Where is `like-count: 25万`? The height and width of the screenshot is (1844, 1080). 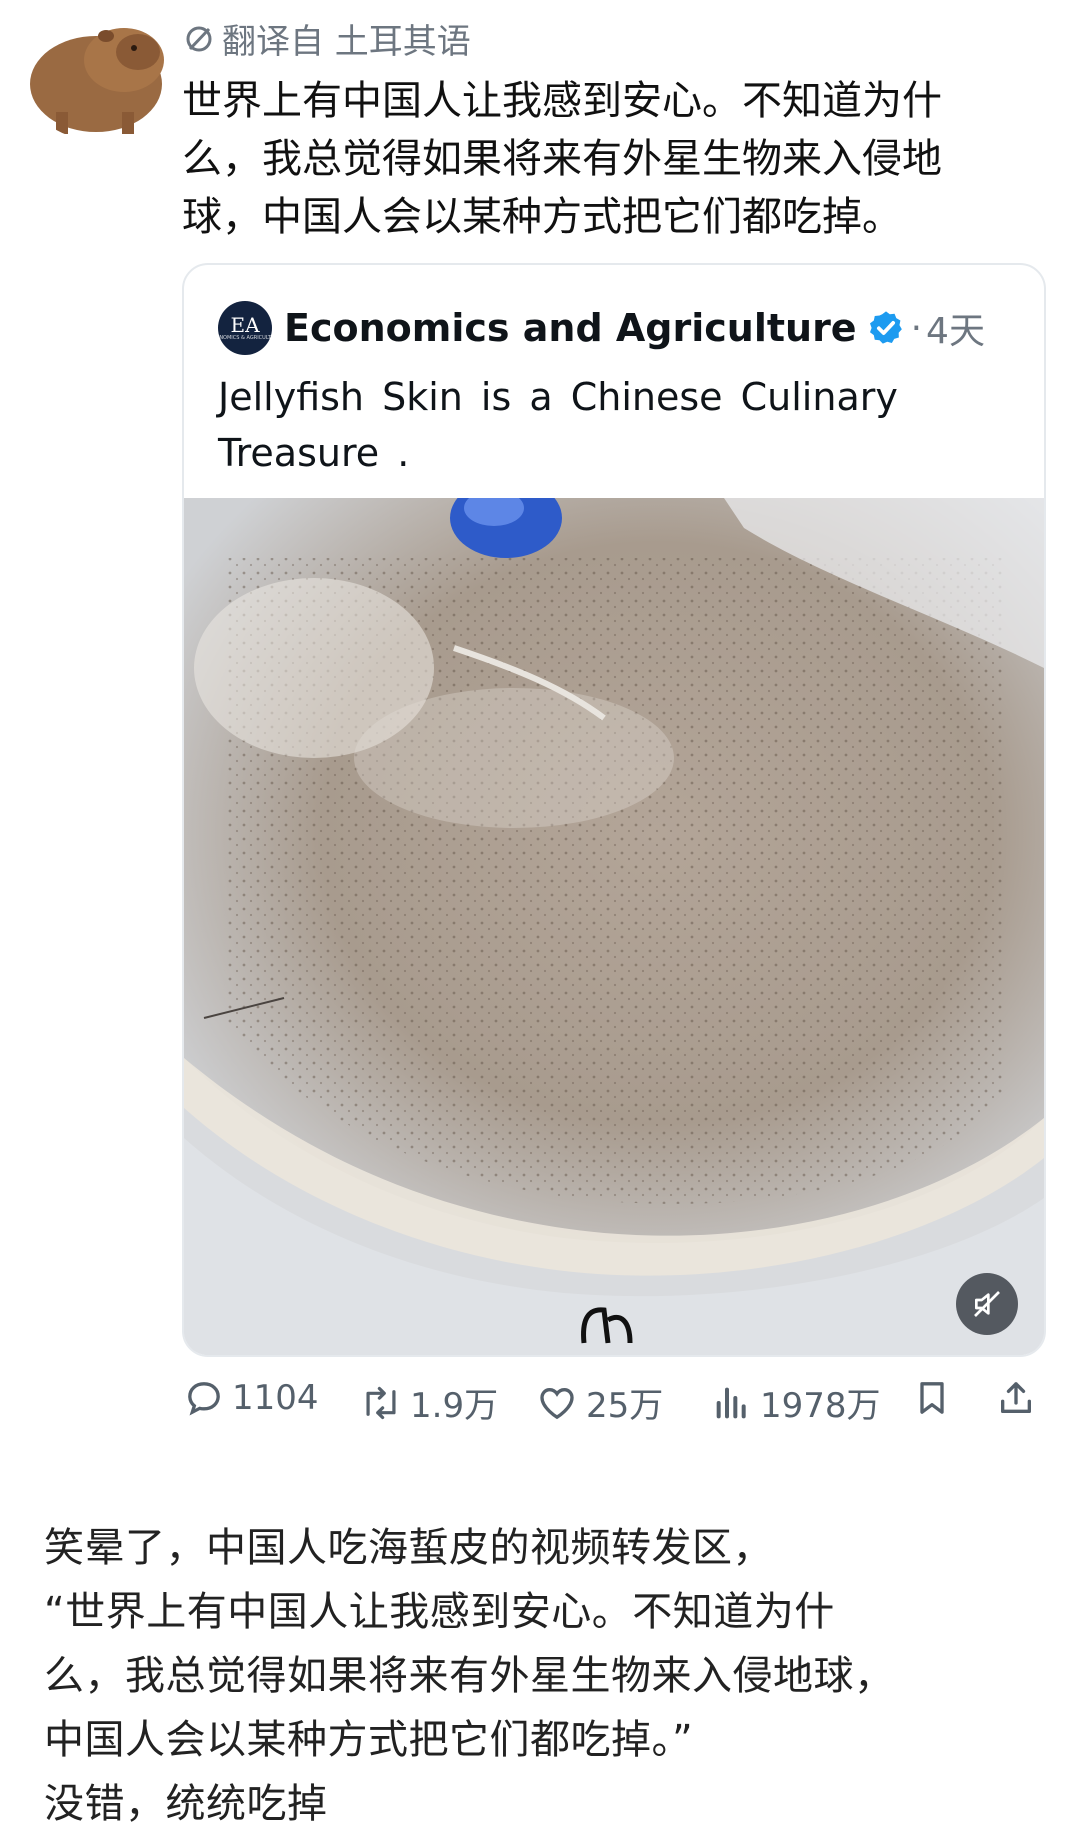 like-count: 25万 is located at coordinates (625, 1406).